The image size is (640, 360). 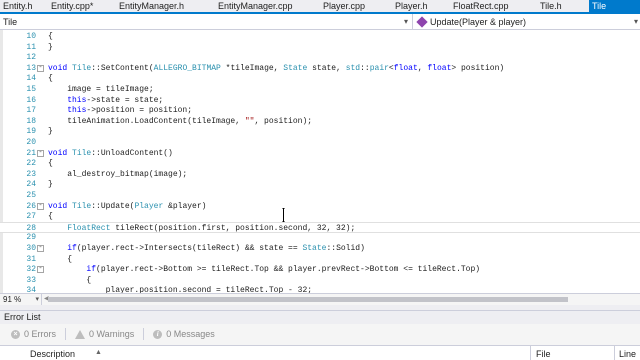 I want to click on line-number: 17, so click(x=31, y=111).